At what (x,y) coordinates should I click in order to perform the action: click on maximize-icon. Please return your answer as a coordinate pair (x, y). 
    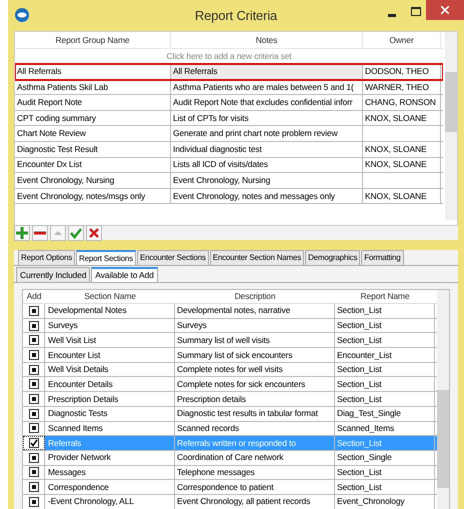
    Looking at the image, I should click on (416, 11).